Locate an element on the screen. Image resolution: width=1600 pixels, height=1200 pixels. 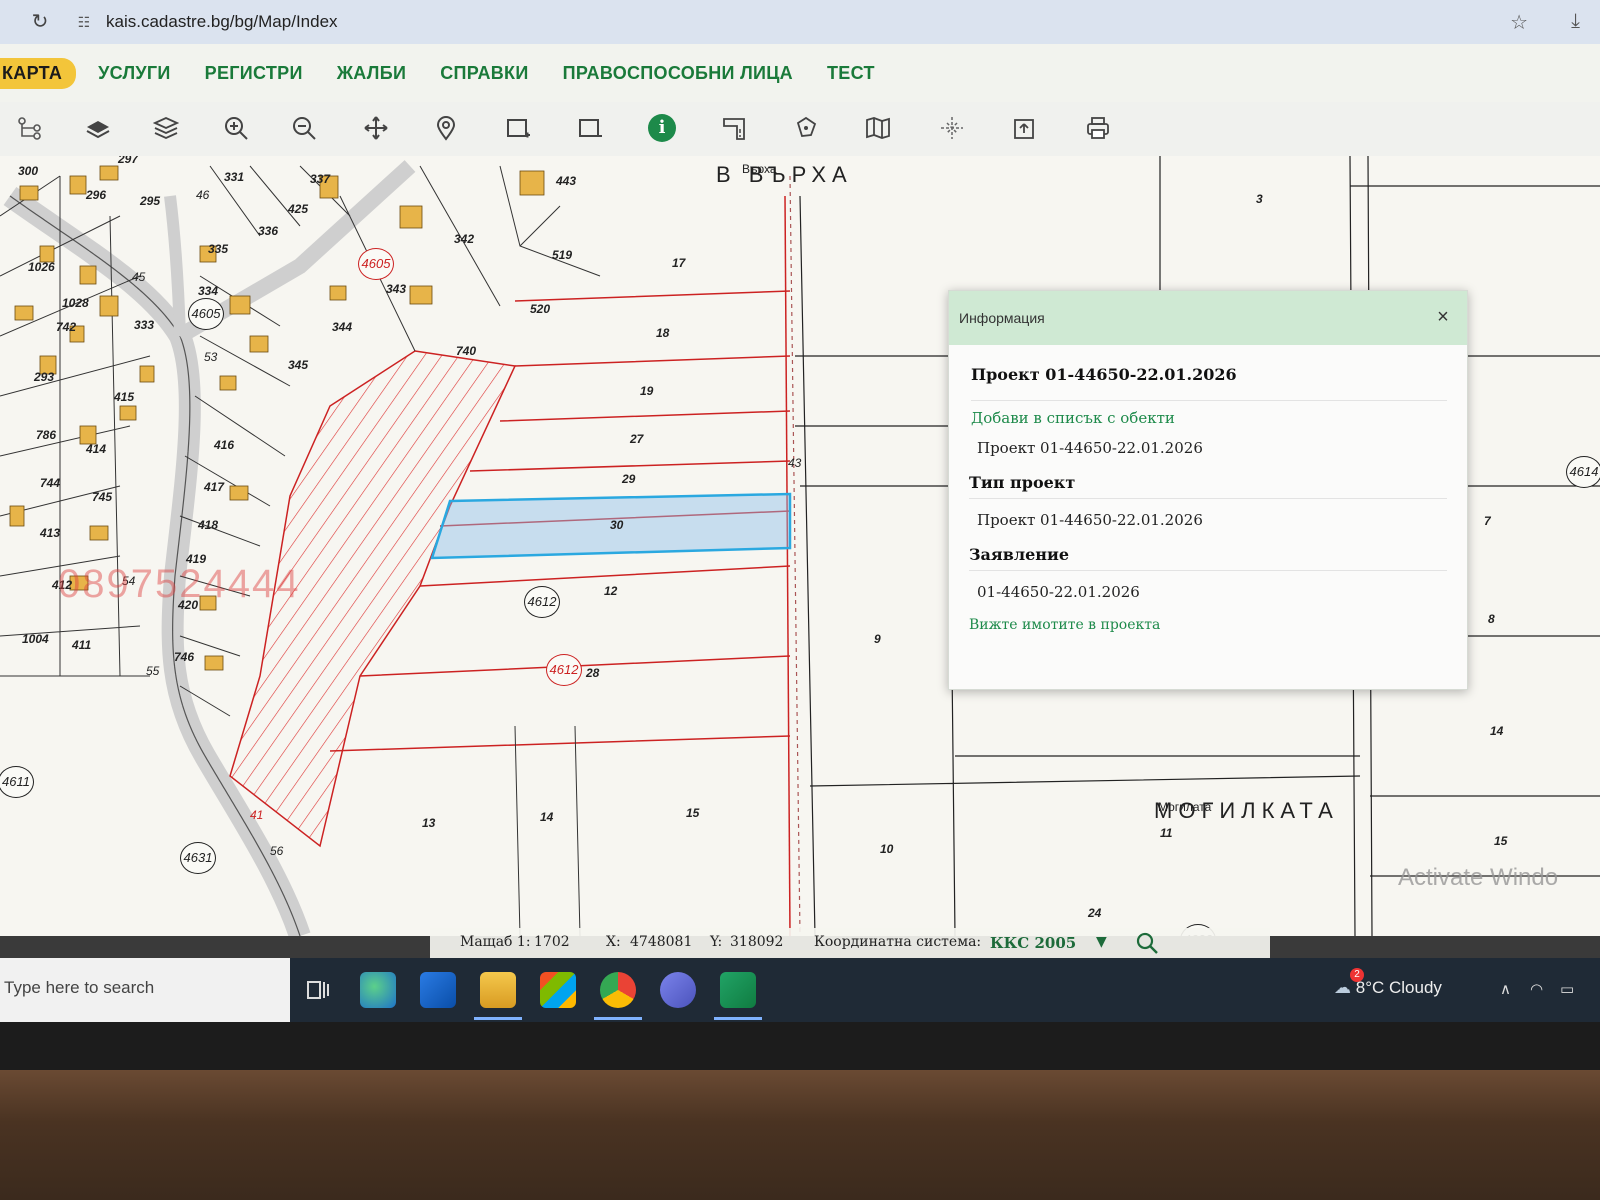
parcel-414: 414 is located at coordinates (96, 449).